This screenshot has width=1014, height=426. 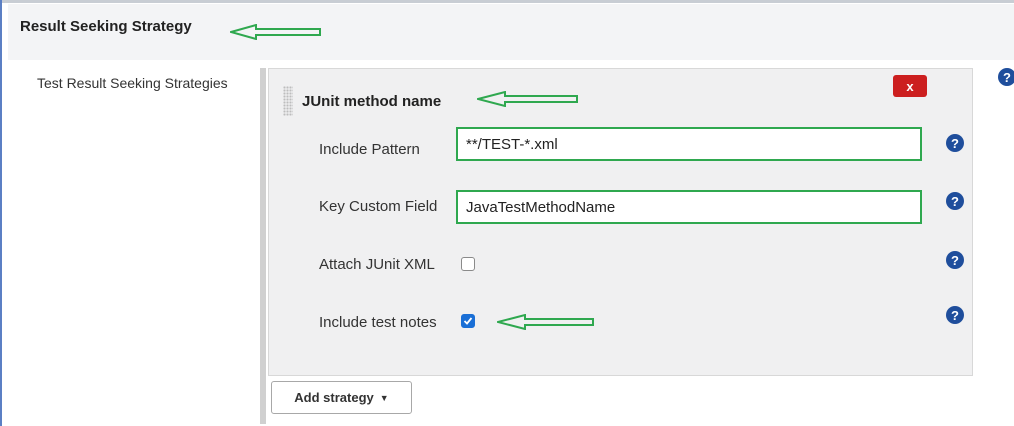 I want to click on section-title: Result Seeking Strategy, so click(x=106, y=26).